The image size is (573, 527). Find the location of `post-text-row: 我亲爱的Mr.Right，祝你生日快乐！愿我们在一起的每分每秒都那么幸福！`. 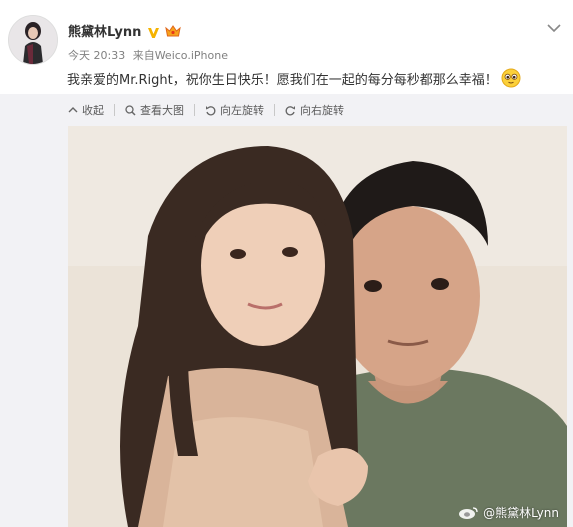

post-text-row: 我亲爱的Mr.Right，祝你生日快乐！愿我们在一起的每分每秒都那么幸福！ is located at coordinates (294, 78).